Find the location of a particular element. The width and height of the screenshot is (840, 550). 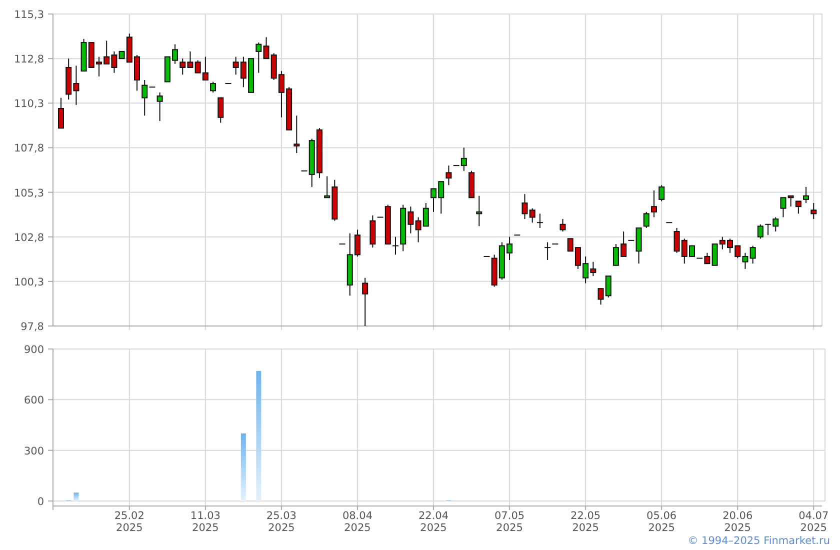

axis-label: 0 is located at coordinates (40, 502).